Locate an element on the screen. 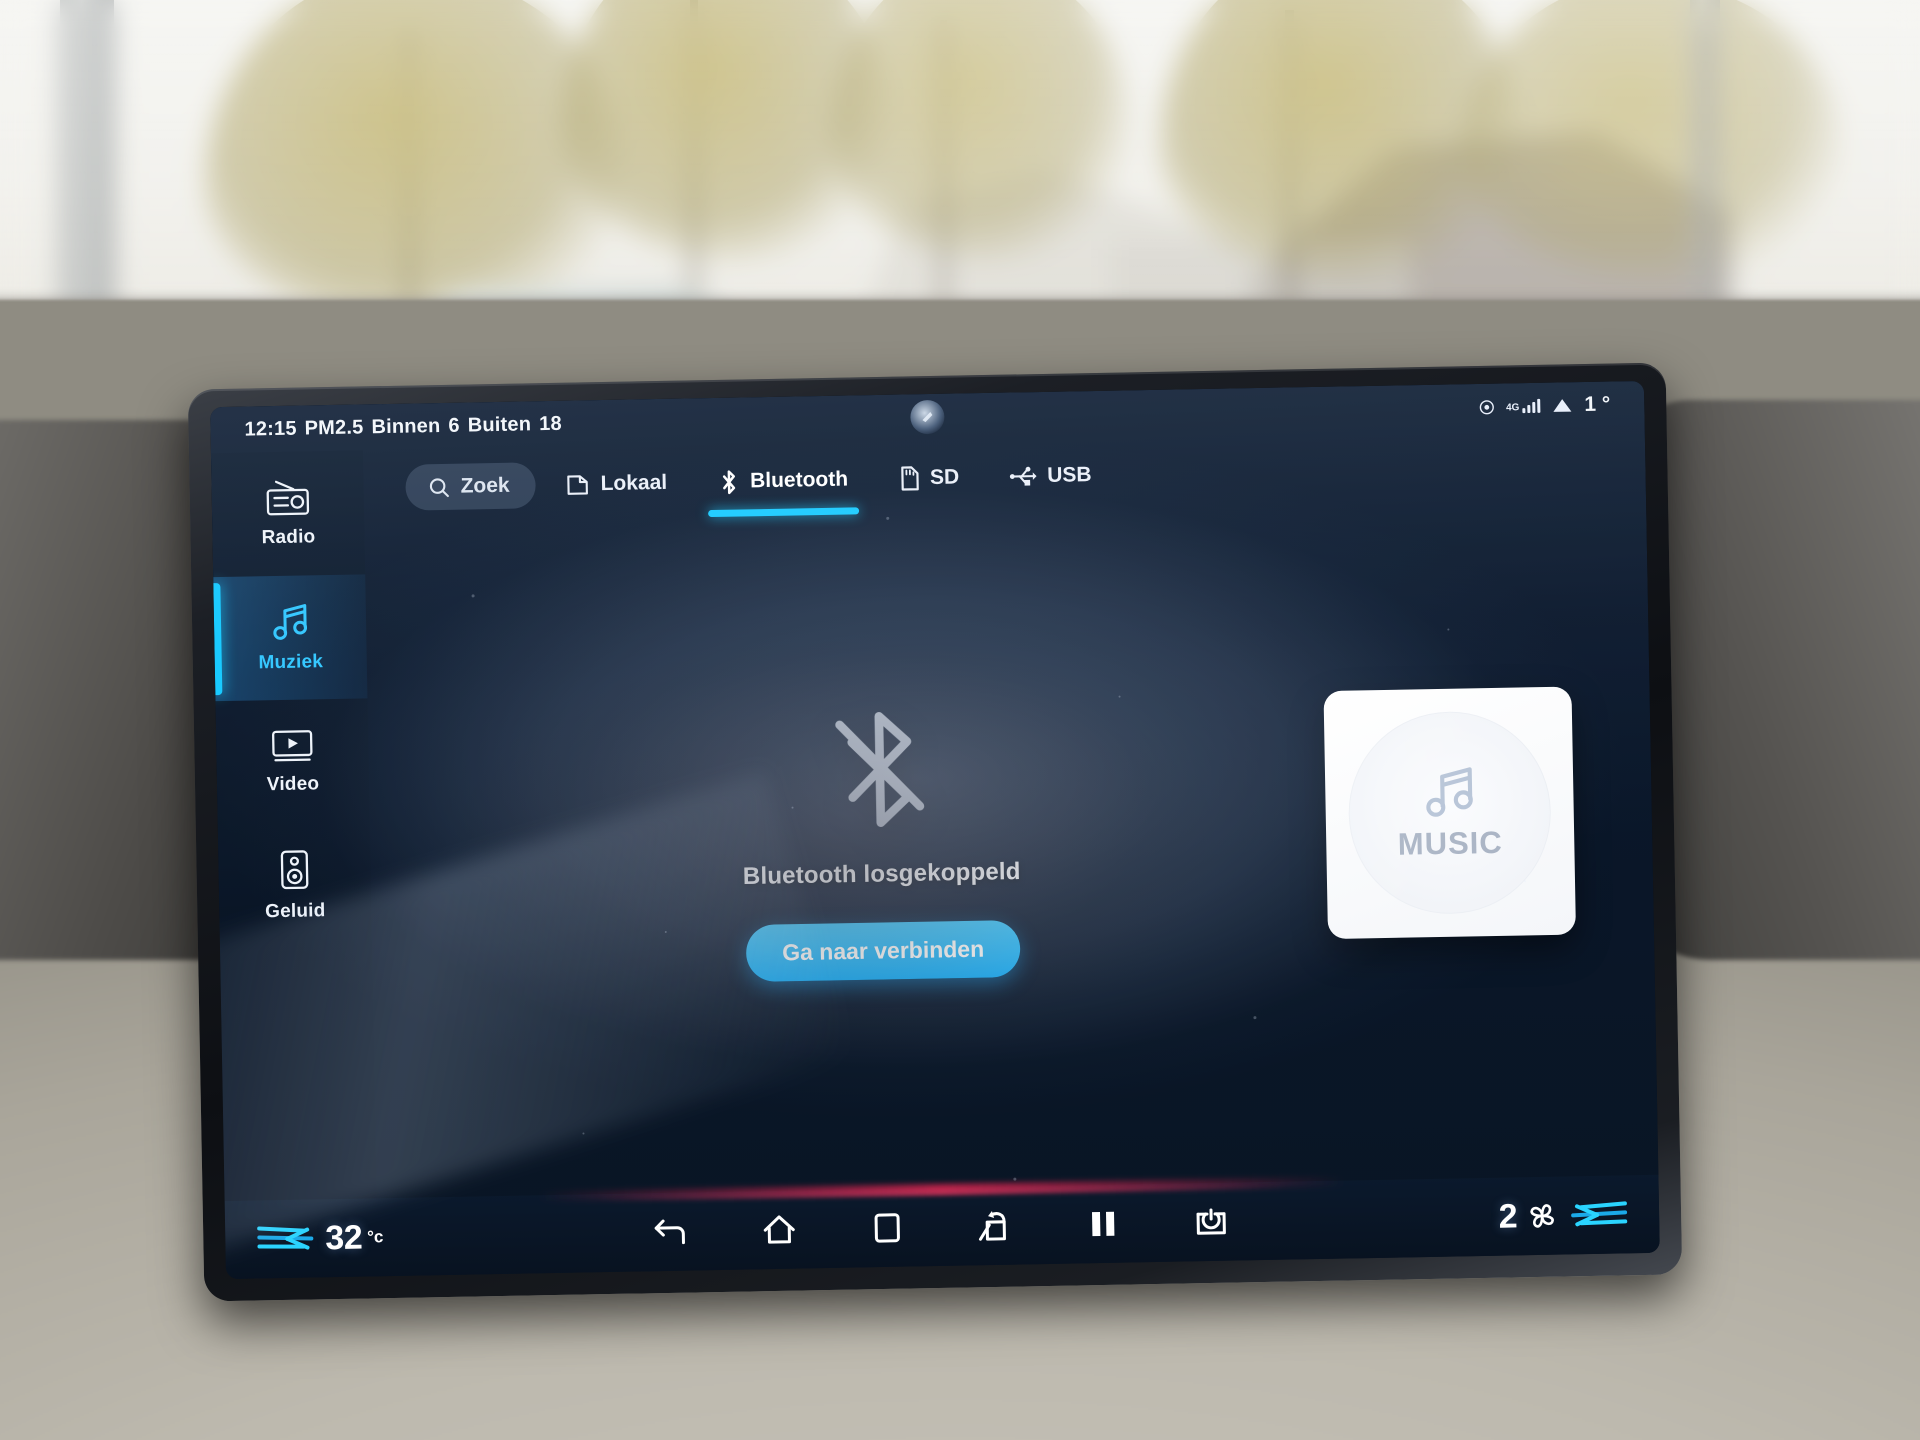 The image size is (1920, 1440). speaker-icon is located at coordinates (294, 870).